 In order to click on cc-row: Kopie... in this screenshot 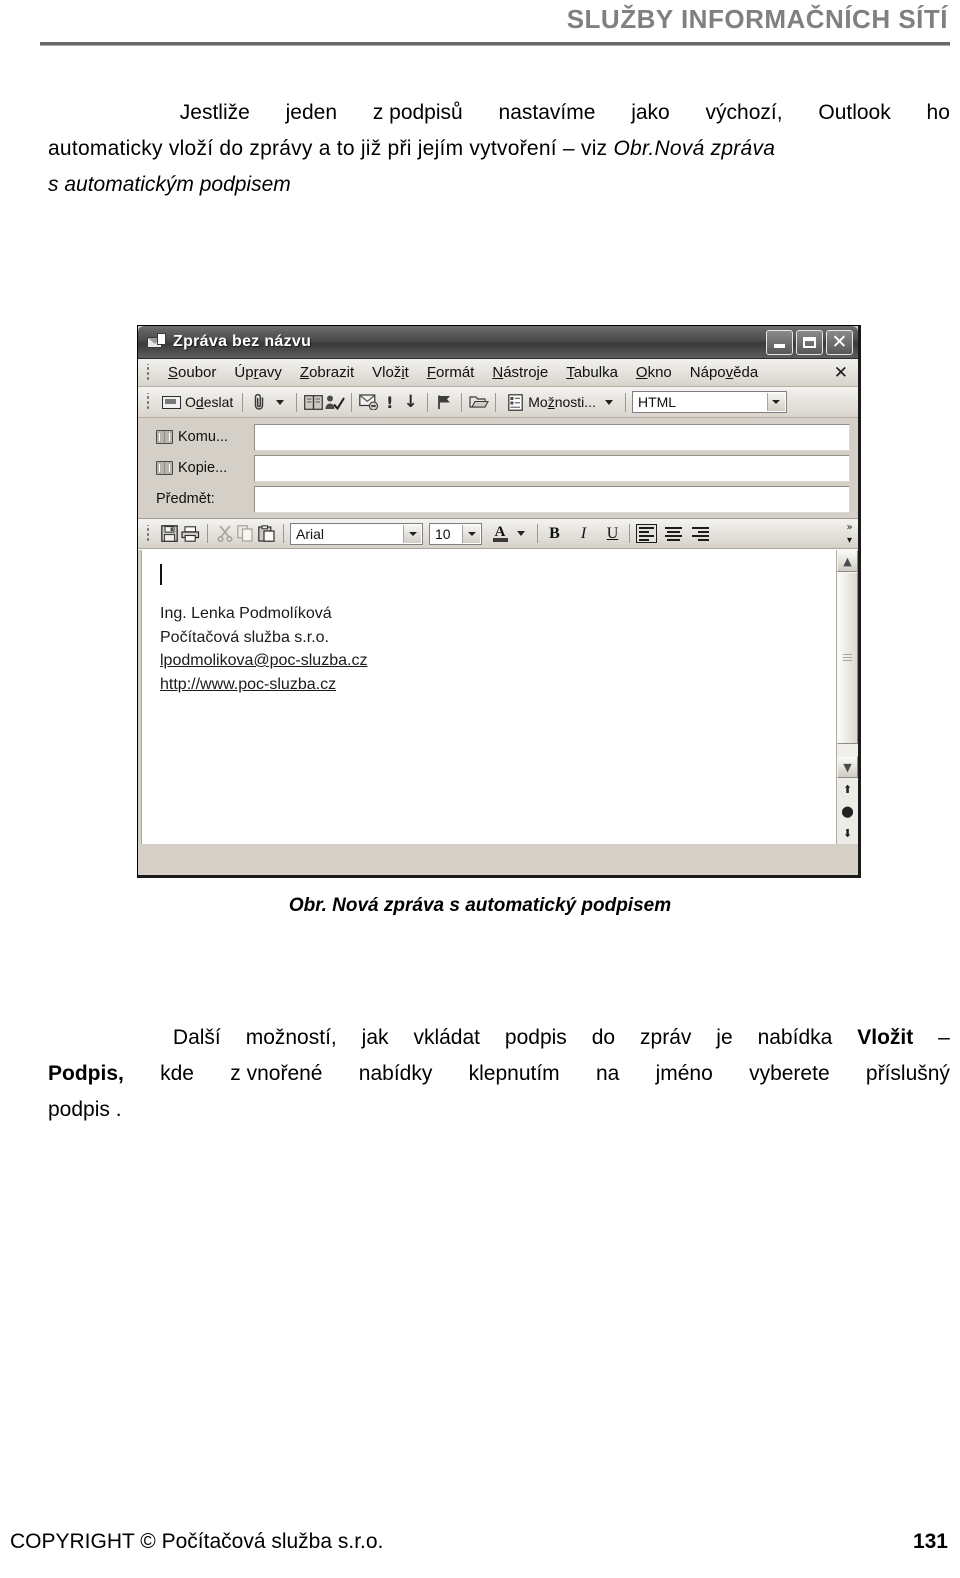, I will do `click(498, 468)`.